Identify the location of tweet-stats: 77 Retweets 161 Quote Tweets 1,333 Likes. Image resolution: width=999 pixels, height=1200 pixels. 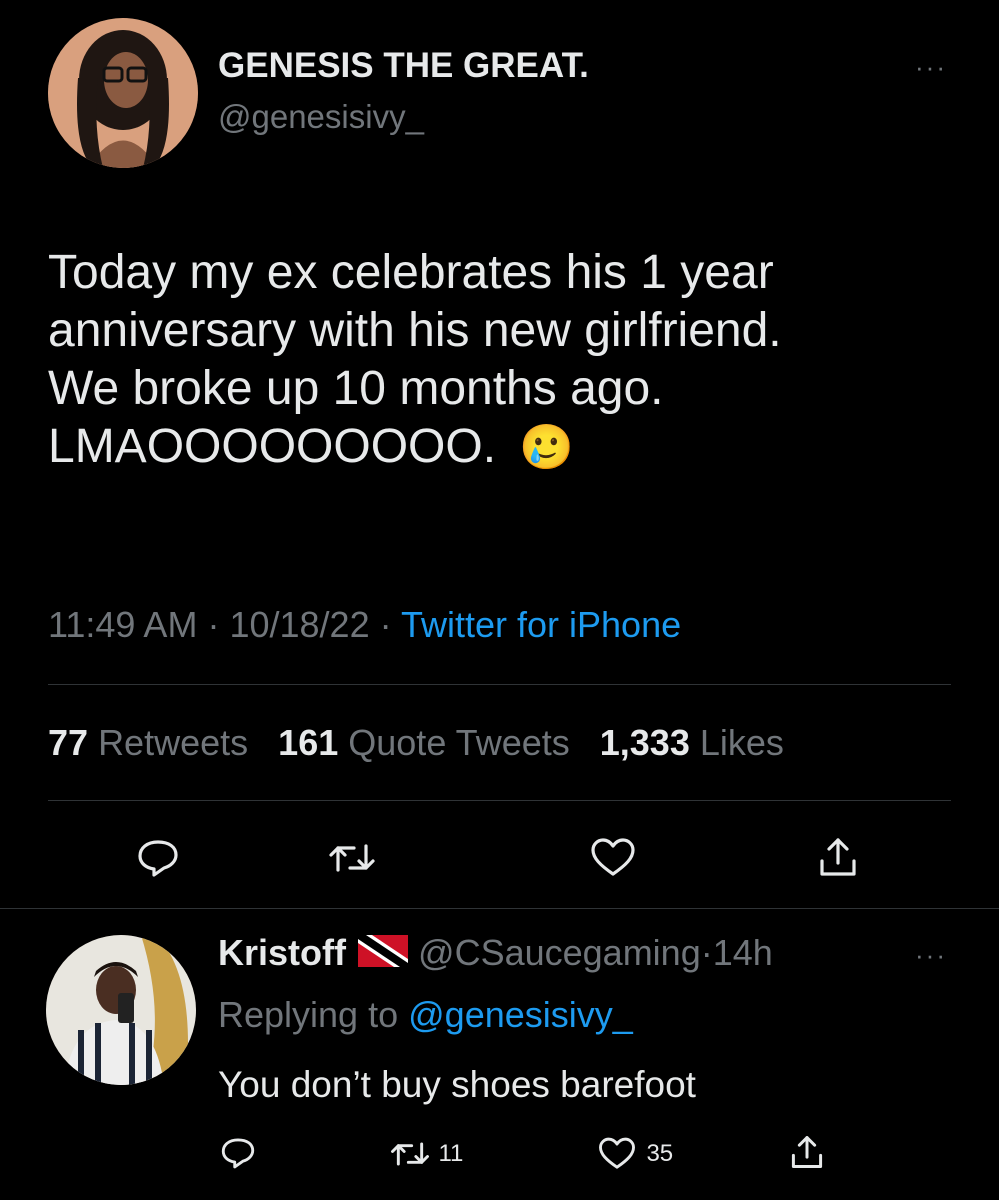
(416, 743).